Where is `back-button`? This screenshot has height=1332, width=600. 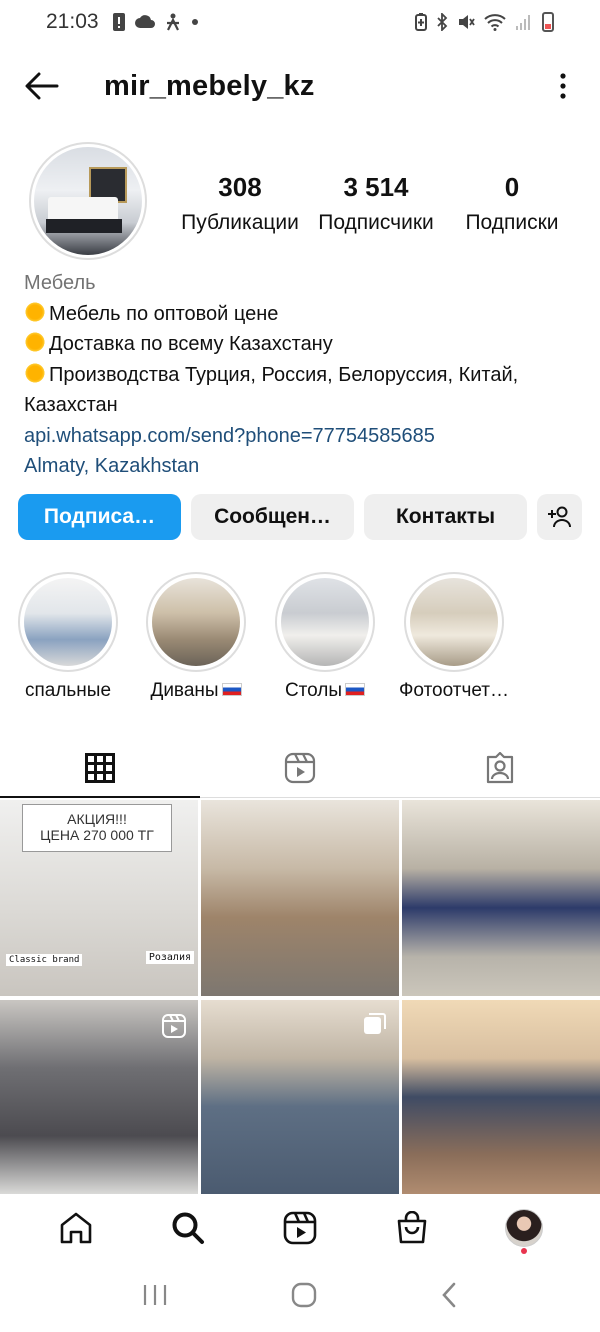 back-button is located at coordinates (42, 86).